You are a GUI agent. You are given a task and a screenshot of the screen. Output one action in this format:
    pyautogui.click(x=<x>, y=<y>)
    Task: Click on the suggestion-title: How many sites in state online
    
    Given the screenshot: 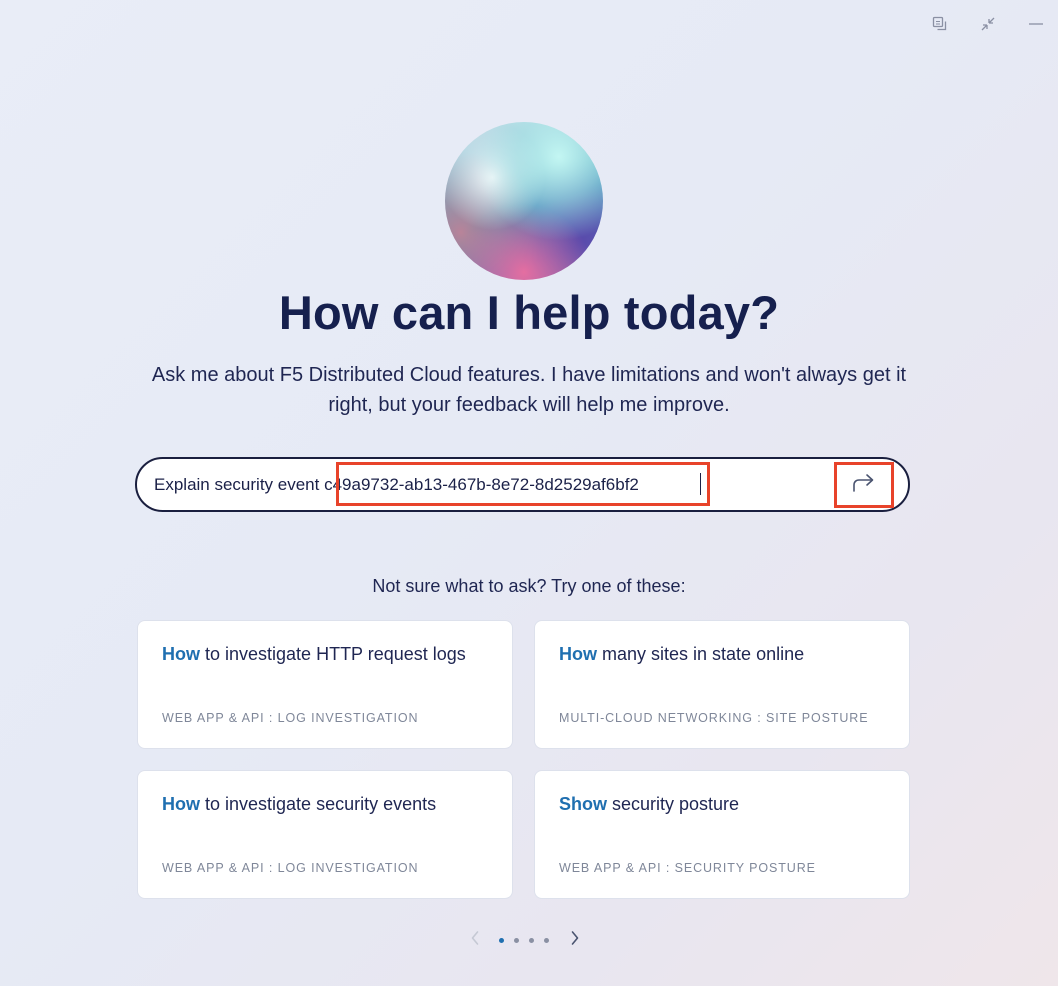 What is the action you would take?
    pyautogui.click(x=681, y=654)
    